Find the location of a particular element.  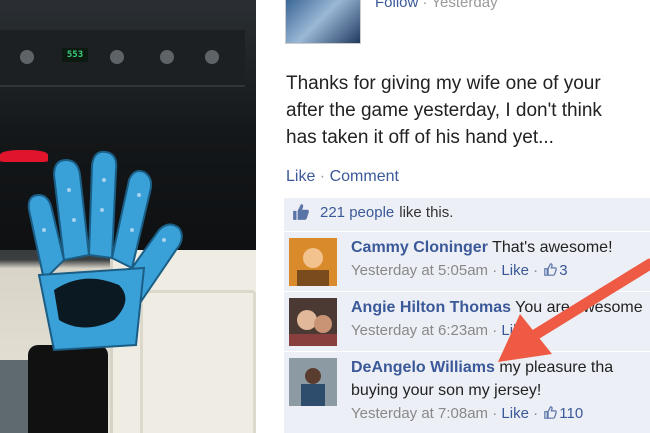

commenter-name: Angie Hilton Thomas is located at coordinates (431, 307).